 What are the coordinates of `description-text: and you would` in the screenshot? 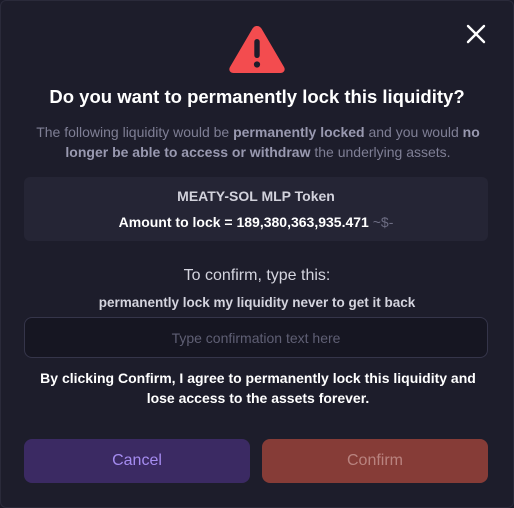 It's located at (413, 132).